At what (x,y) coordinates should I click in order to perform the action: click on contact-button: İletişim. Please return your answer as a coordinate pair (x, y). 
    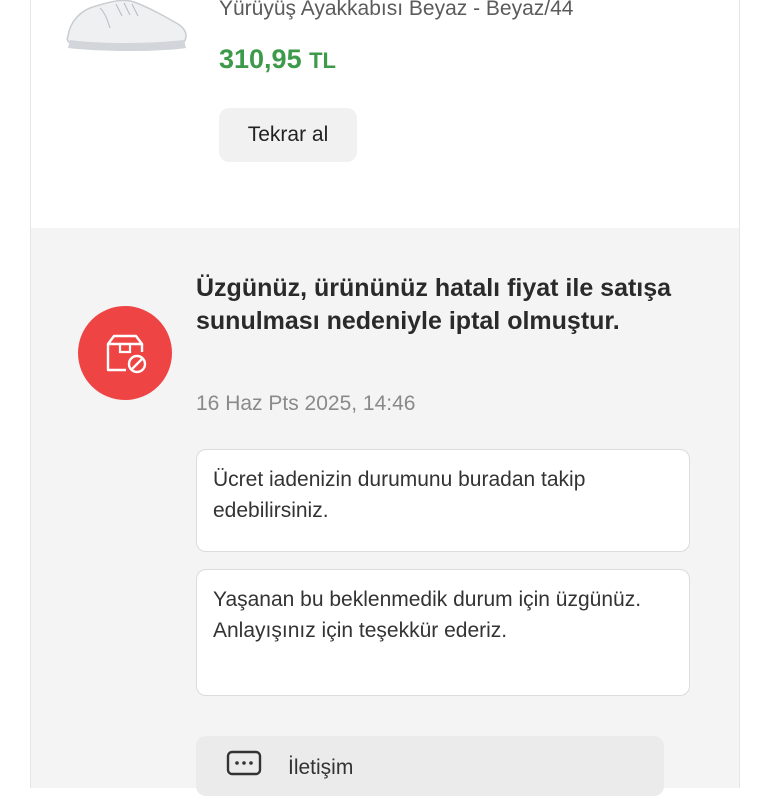
    Looking at the image, I should click on (430, 766).